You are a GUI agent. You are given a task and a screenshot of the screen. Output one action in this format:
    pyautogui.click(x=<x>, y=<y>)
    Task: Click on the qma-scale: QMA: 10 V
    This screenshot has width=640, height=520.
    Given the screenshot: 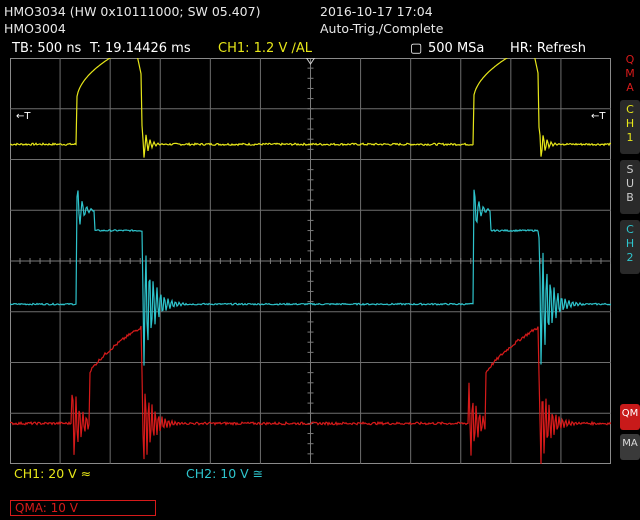 What is the action you would take?
    pyautogui.click(x=83, y=508)
    